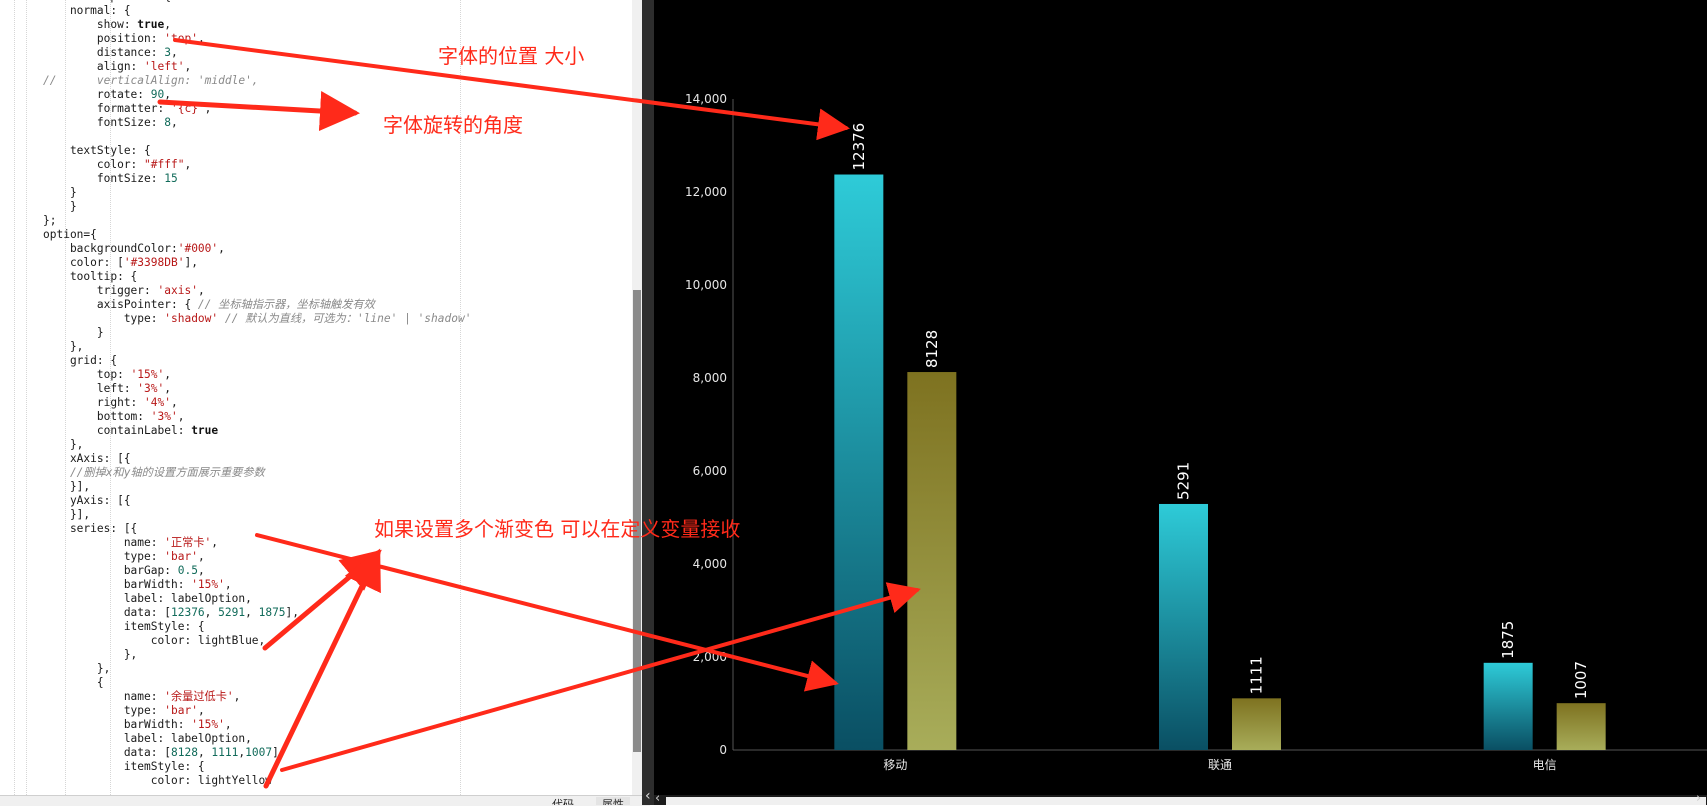  I want to click on code-token: color:, so click(94, 164).